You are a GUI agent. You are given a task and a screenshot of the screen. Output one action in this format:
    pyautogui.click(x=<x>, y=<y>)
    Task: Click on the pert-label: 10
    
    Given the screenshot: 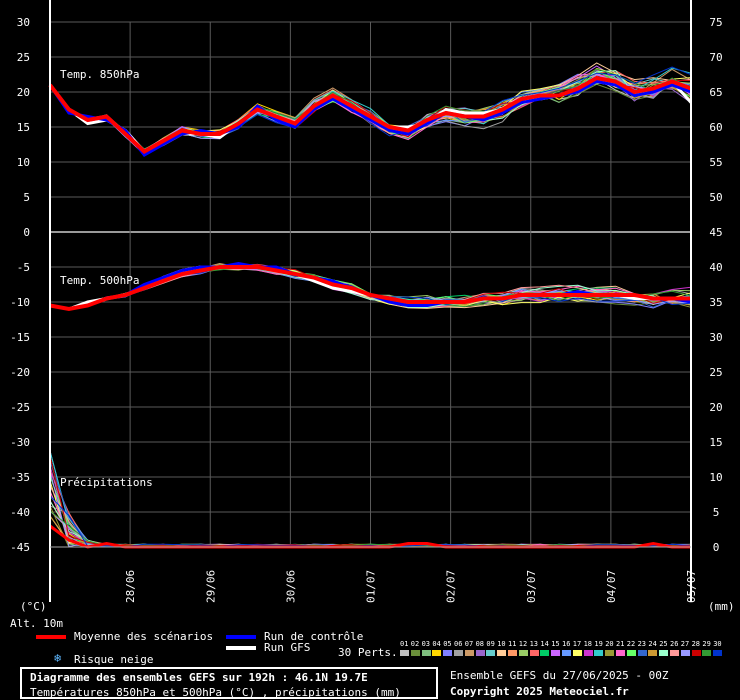 What is the action you would take?
    pyautogui.click(x=501, y=644)
    